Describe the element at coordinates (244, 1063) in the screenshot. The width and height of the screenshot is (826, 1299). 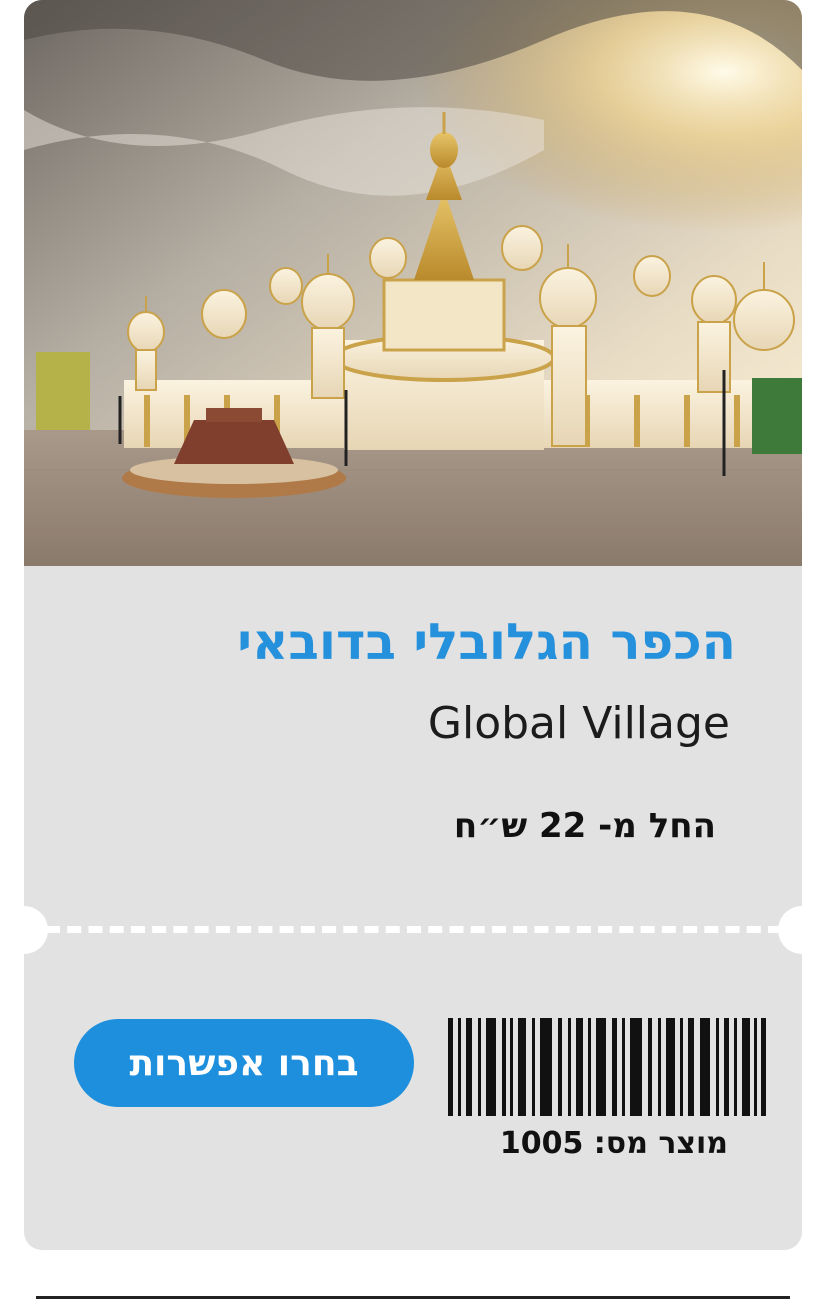
I see `choose-option-button: בחרו אפשרות` at that location.